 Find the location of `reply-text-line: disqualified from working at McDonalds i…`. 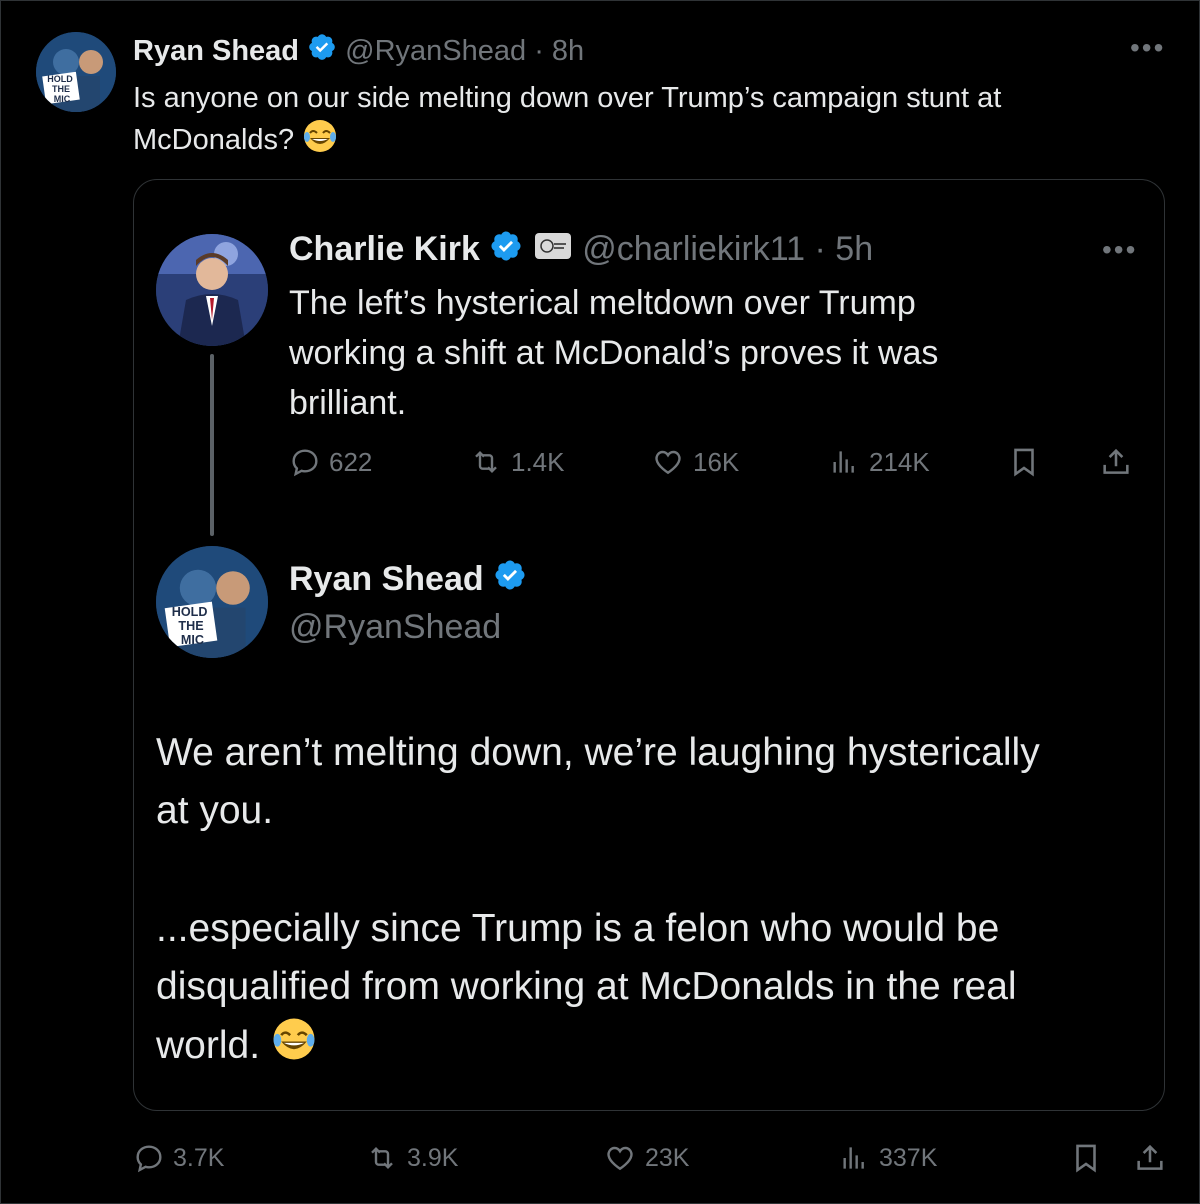

reply-text-line: disqualified from working at McDonalds i… is located at coordinates (586, 986).